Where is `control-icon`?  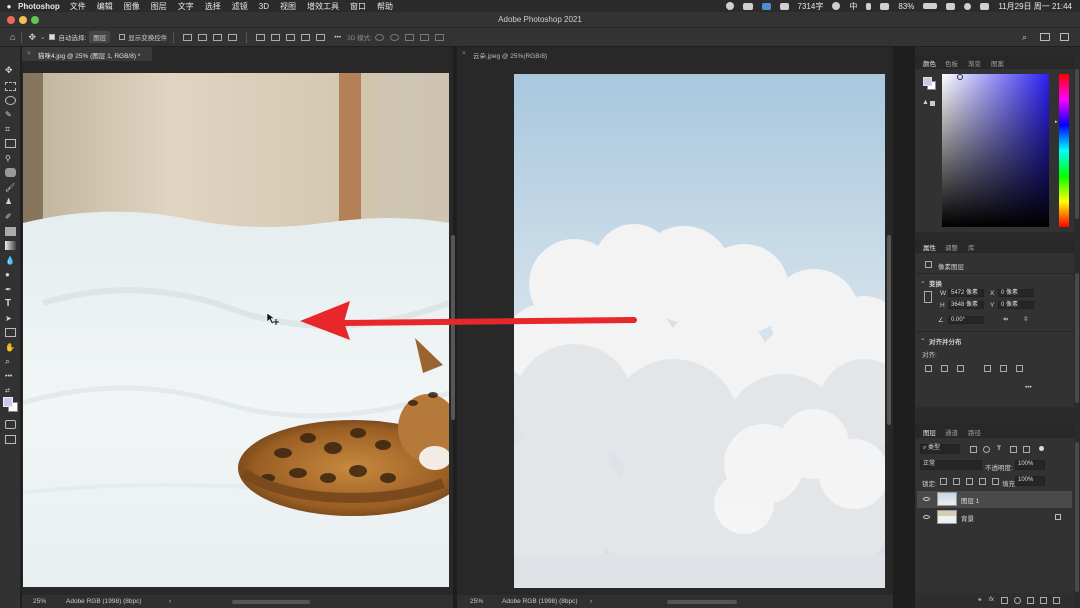 control-icon is located at coordinates (885, 6).